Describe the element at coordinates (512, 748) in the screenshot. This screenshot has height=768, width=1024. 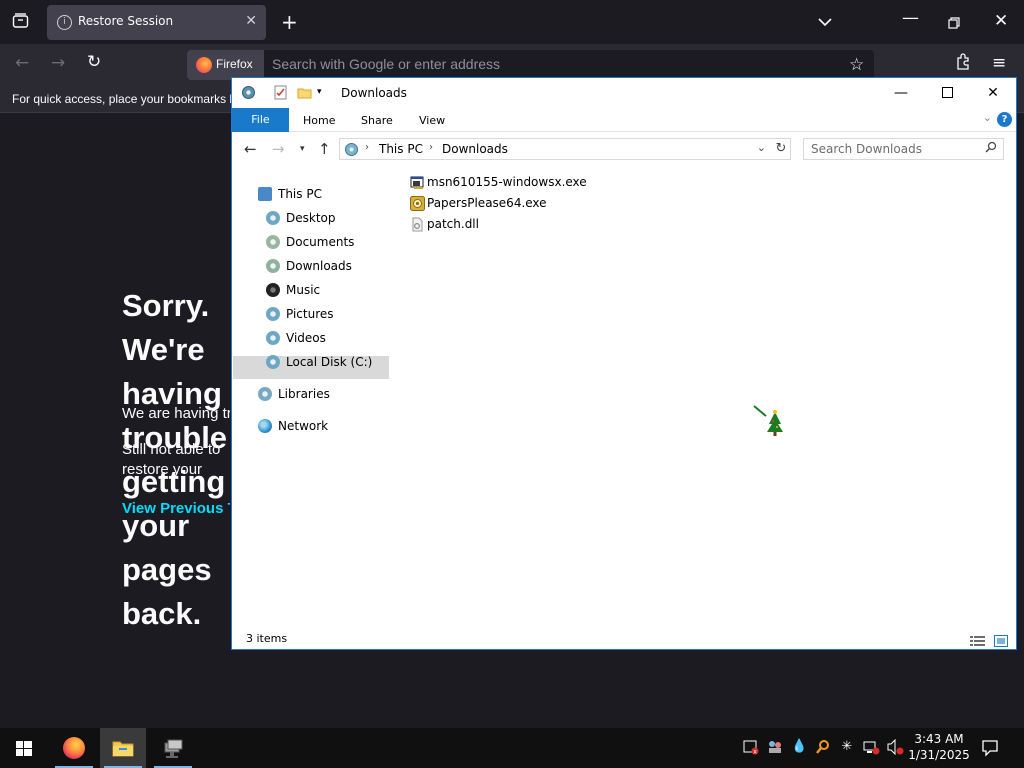
I see `taskbar: x 💧 ✳ 3:43 AM 1/31/2025` at that location.